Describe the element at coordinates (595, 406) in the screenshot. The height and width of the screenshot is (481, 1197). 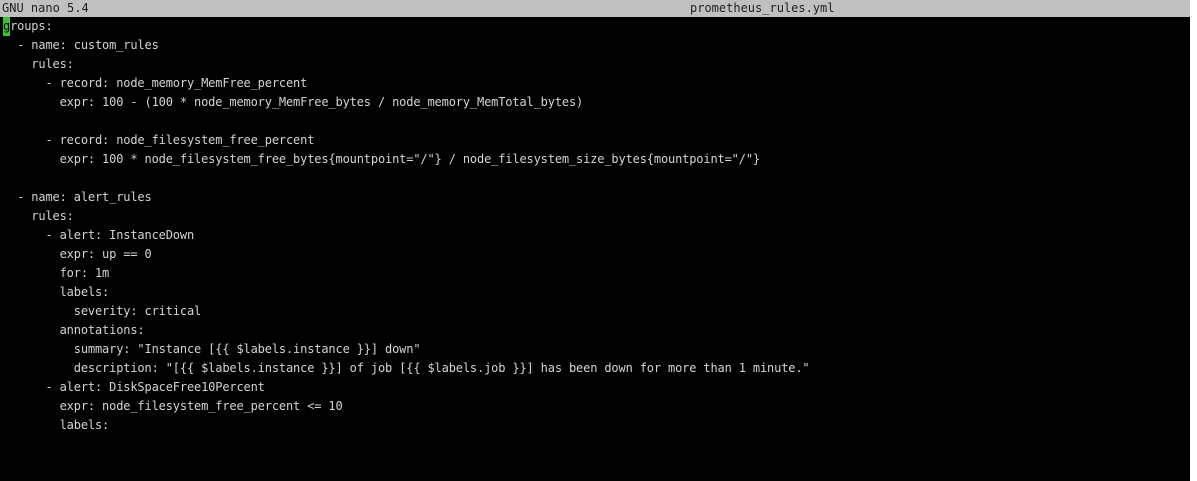
I see `editor-line: expr: node_filesystem_free_percent <= 10` at that location.